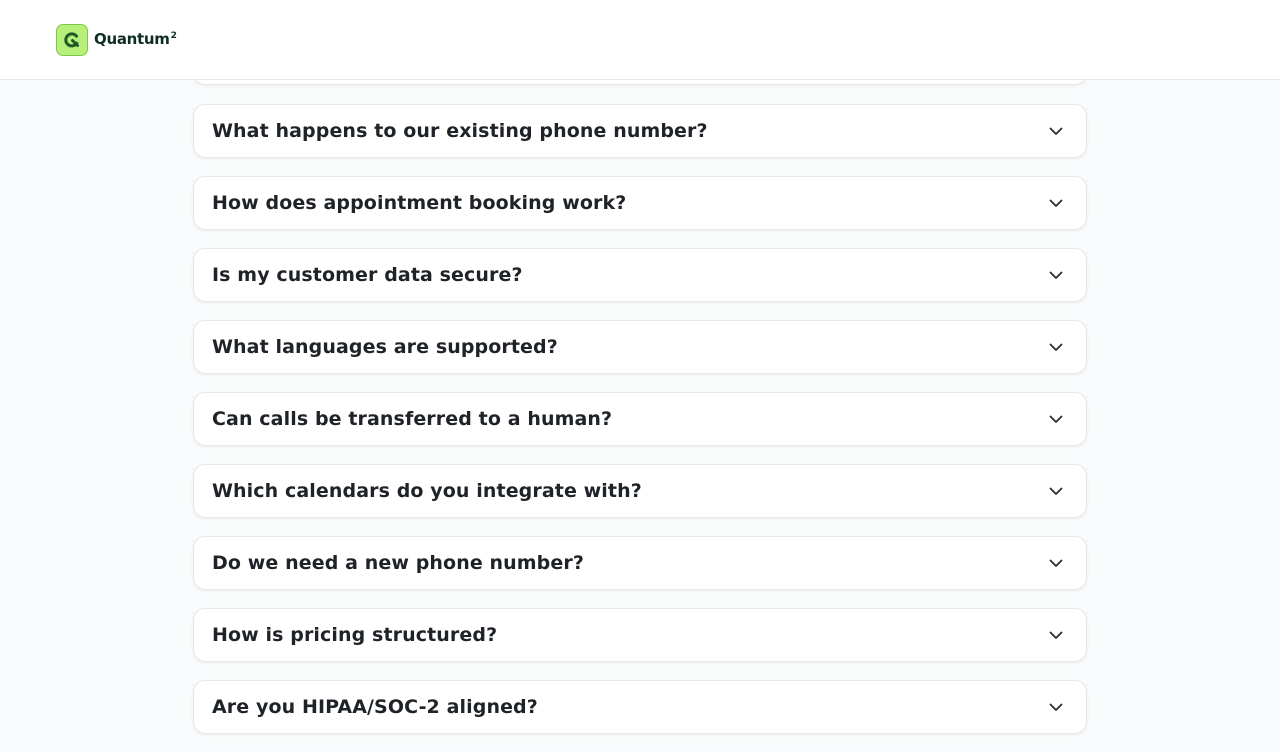 The image size is (1280, 752). Describe the element at coordinates (72, 40) in the screenshot. I see `q-logo-icon` at that location.